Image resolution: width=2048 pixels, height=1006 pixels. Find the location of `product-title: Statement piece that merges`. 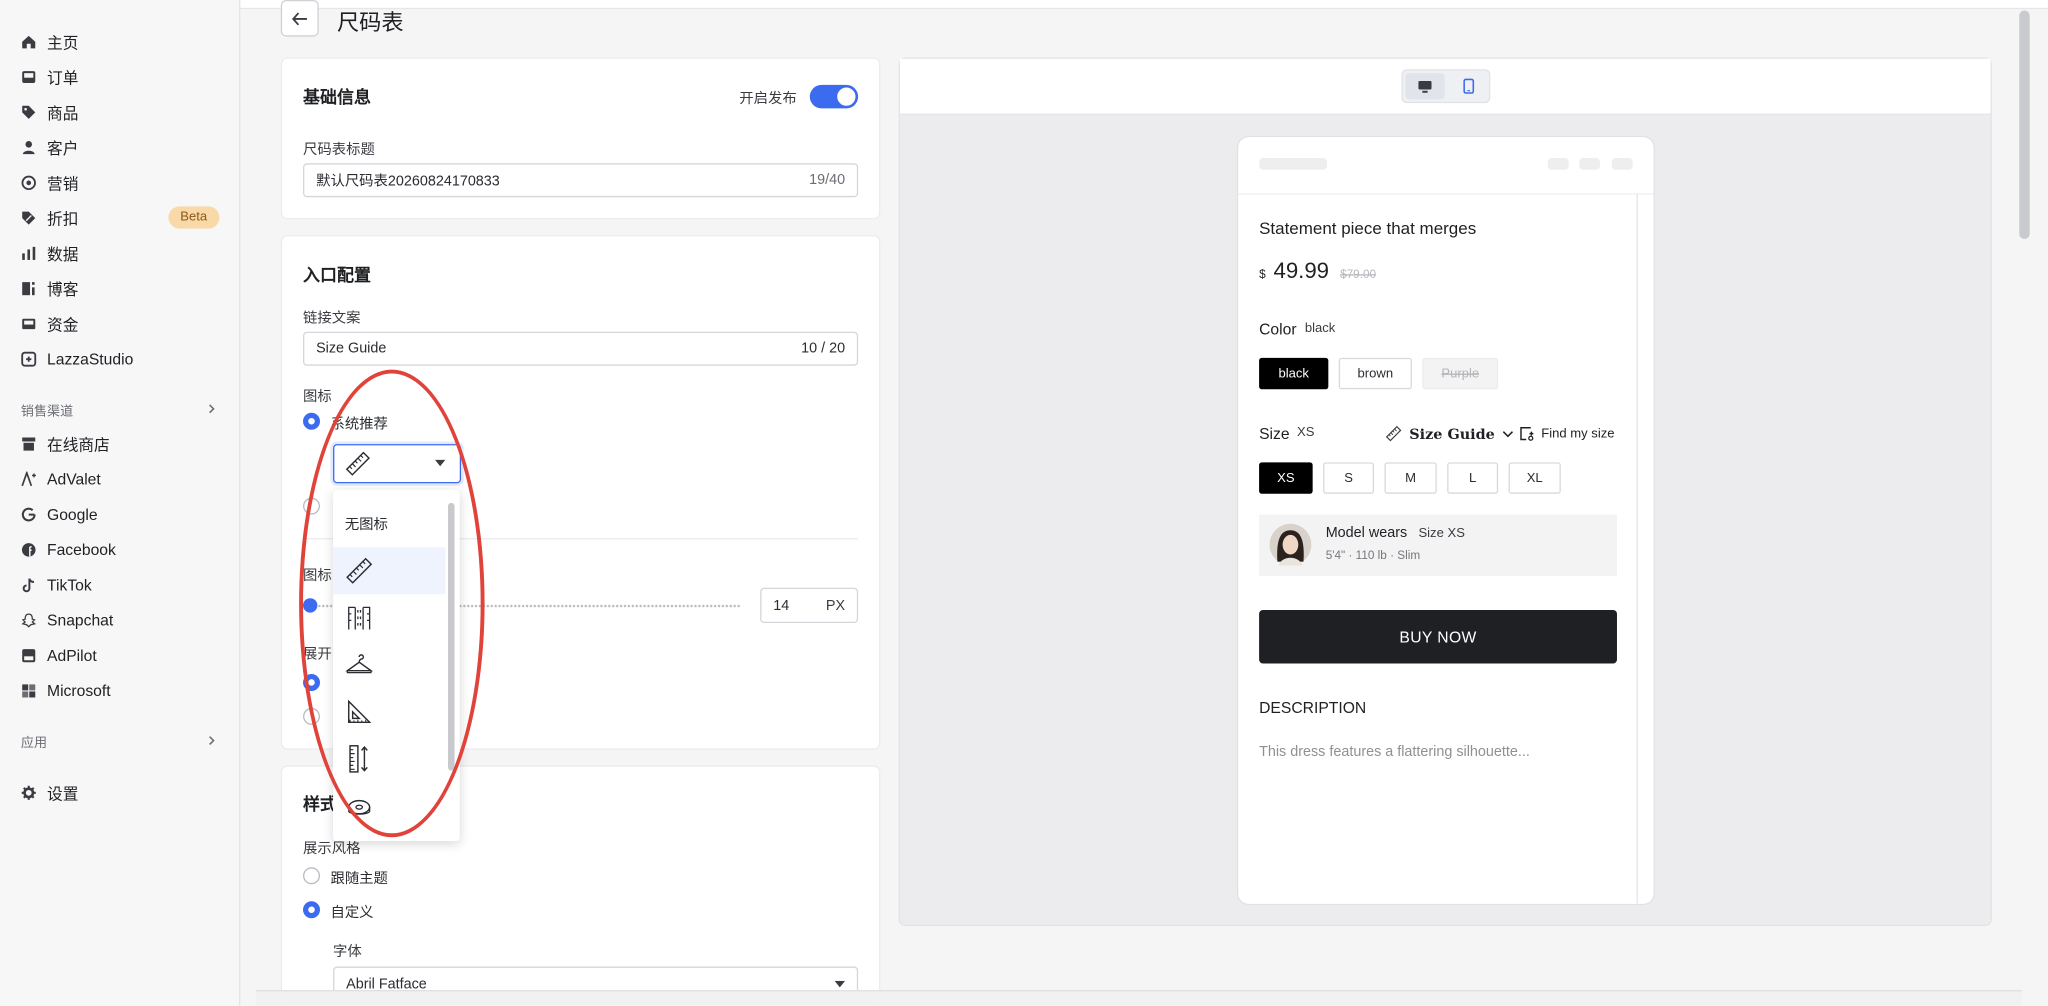

product-title: Statement piece that merges is located at coordinates (1368, 228).